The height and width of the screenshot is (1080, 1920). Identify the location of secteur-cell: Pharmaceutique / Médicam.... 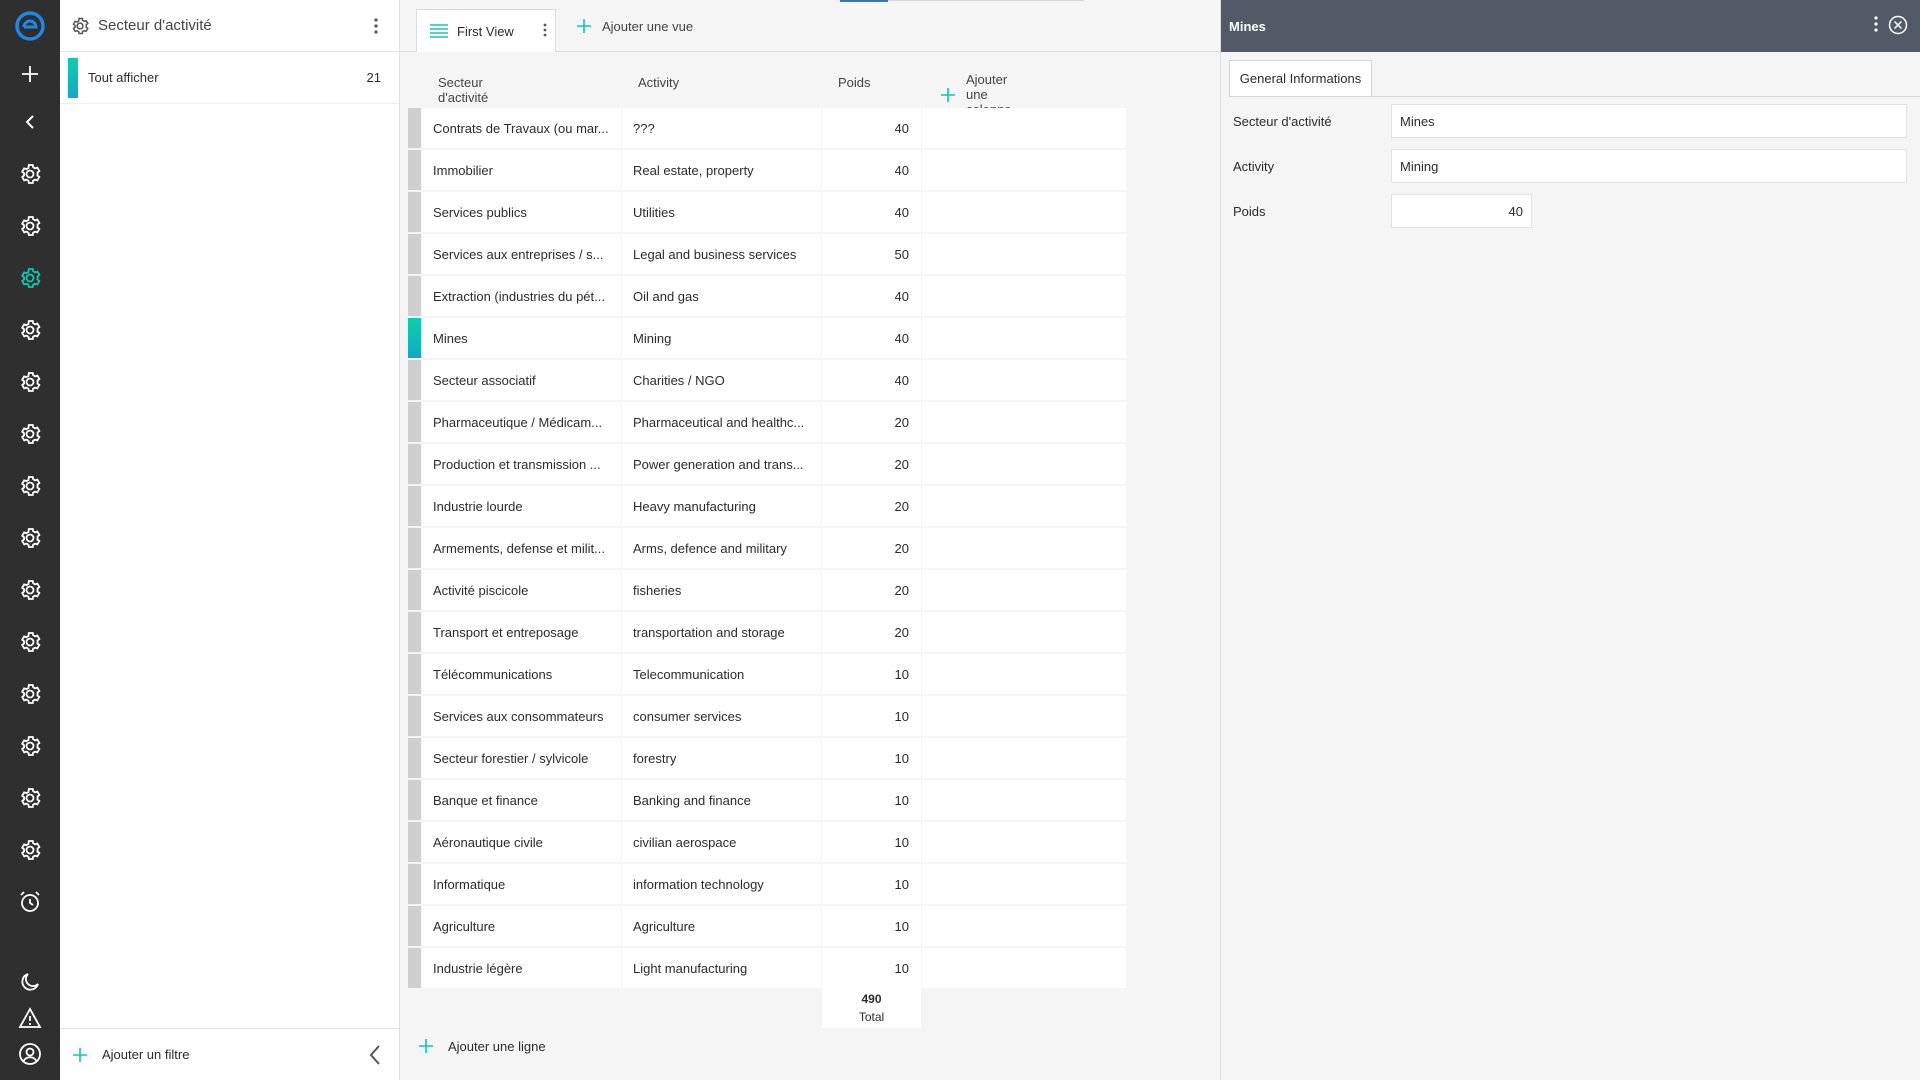
(521, 422).